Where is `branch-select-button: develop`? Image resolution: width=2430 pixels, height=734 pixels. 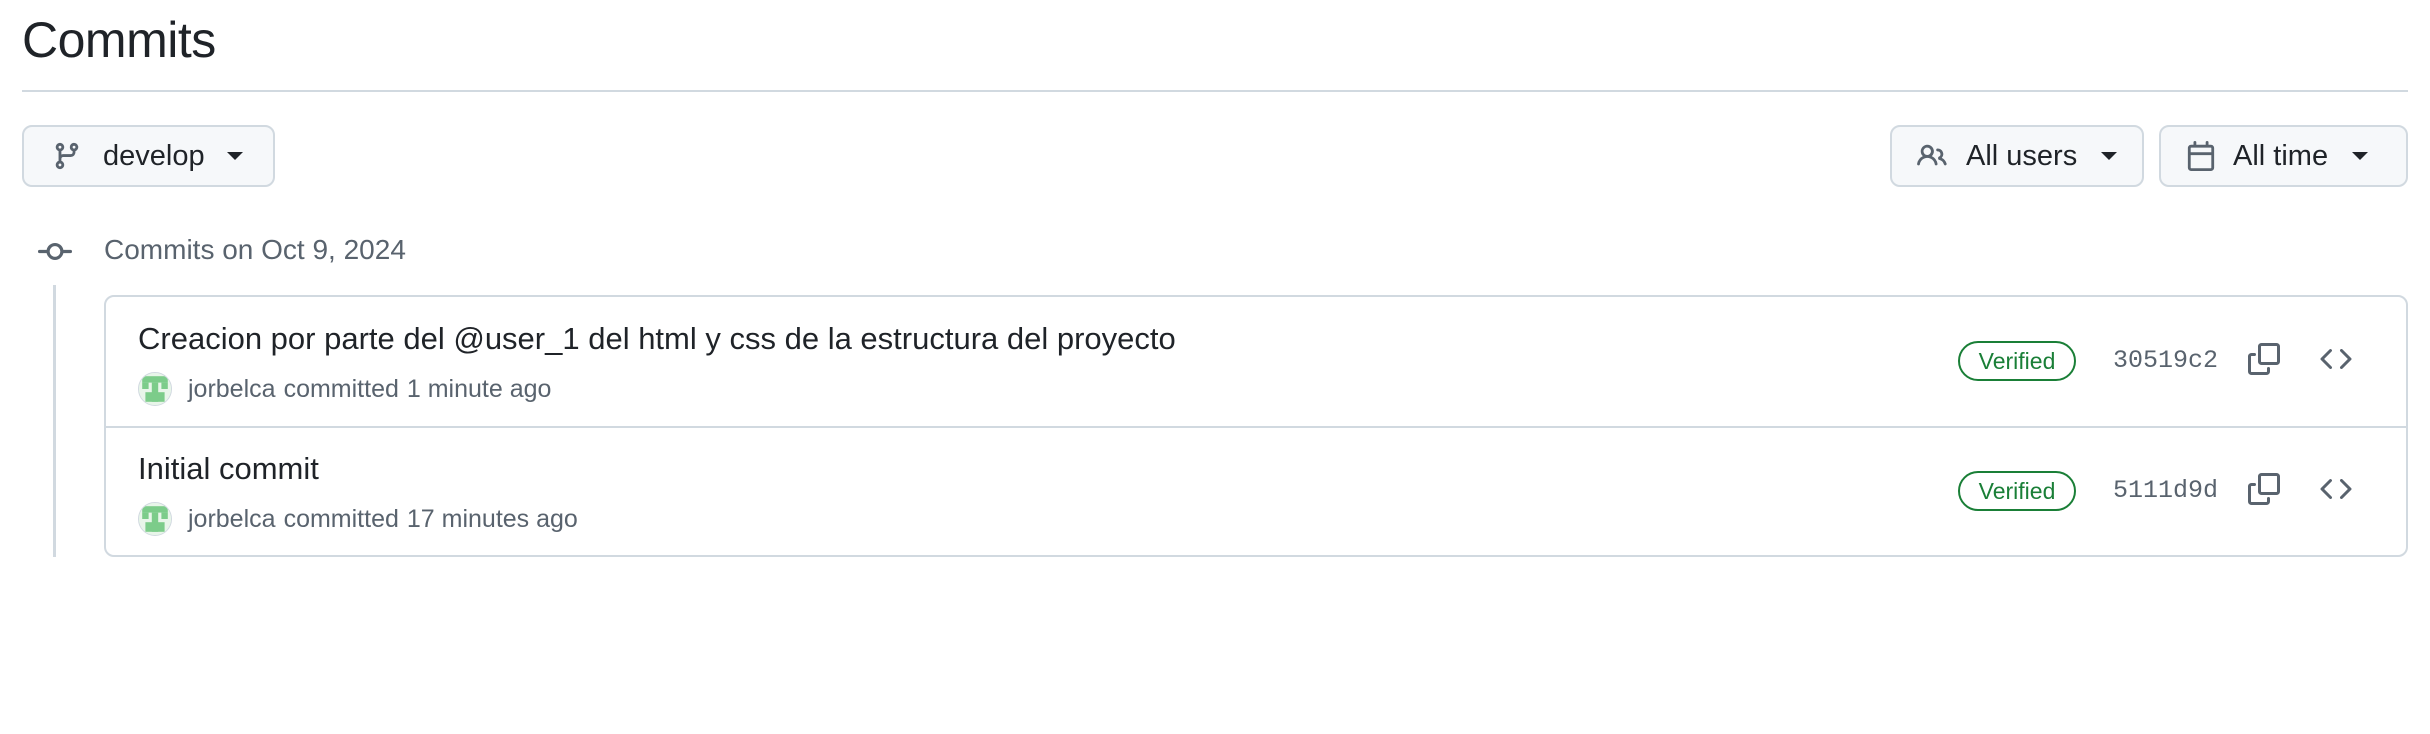
branch-select-button: develop is located at coordinates (148, 156).